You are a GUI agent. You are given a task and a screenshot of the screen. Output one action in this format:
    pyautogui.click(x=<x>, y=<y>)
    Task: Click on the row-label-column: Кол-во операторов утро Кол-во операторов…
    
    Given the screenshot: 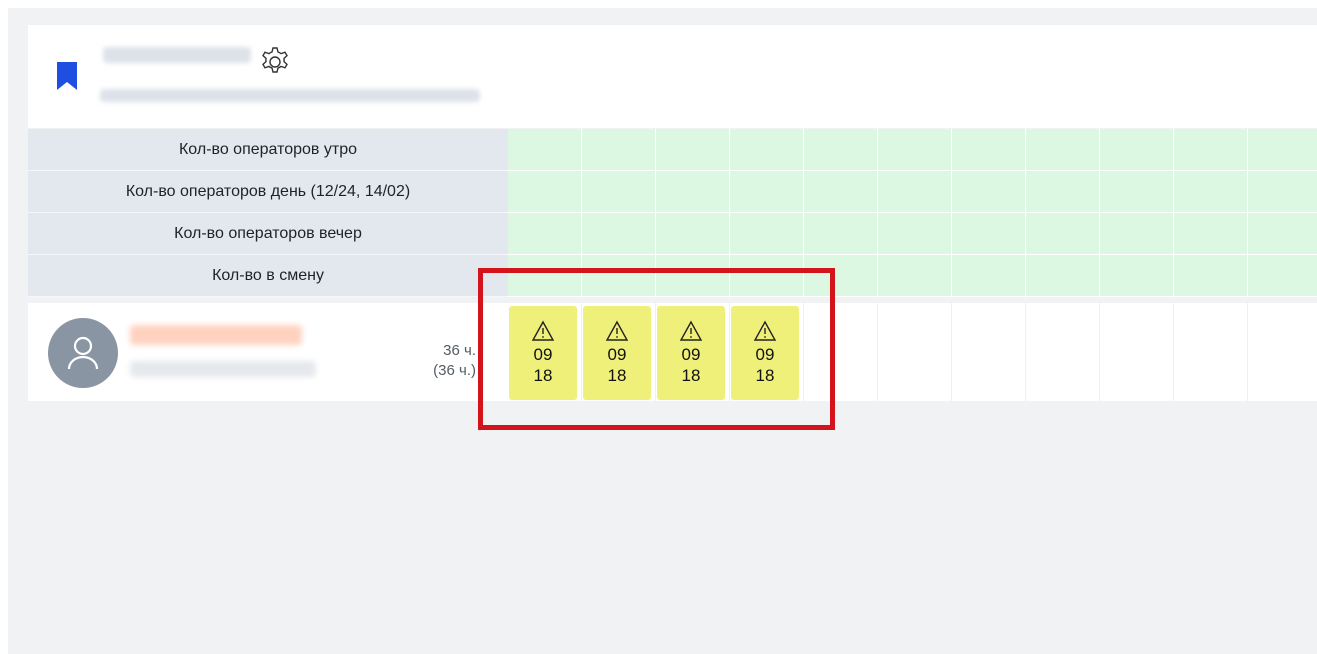 What is the action you would take?
    pyautogui.click(x=268, y=213)
    